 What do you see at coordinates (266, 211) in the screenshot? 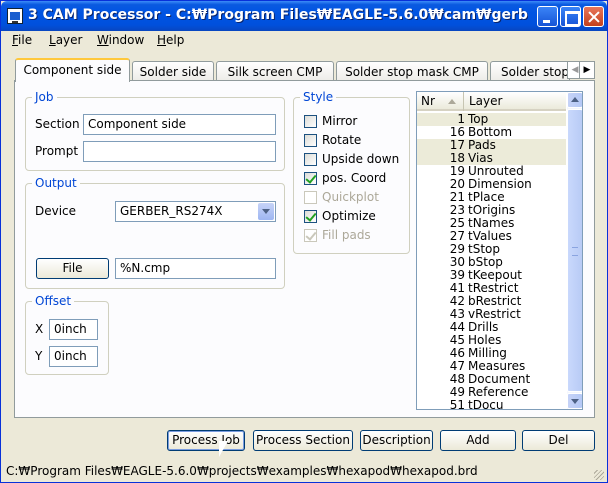
I see `chevron-down-icon` at bounding box center [266, 211].